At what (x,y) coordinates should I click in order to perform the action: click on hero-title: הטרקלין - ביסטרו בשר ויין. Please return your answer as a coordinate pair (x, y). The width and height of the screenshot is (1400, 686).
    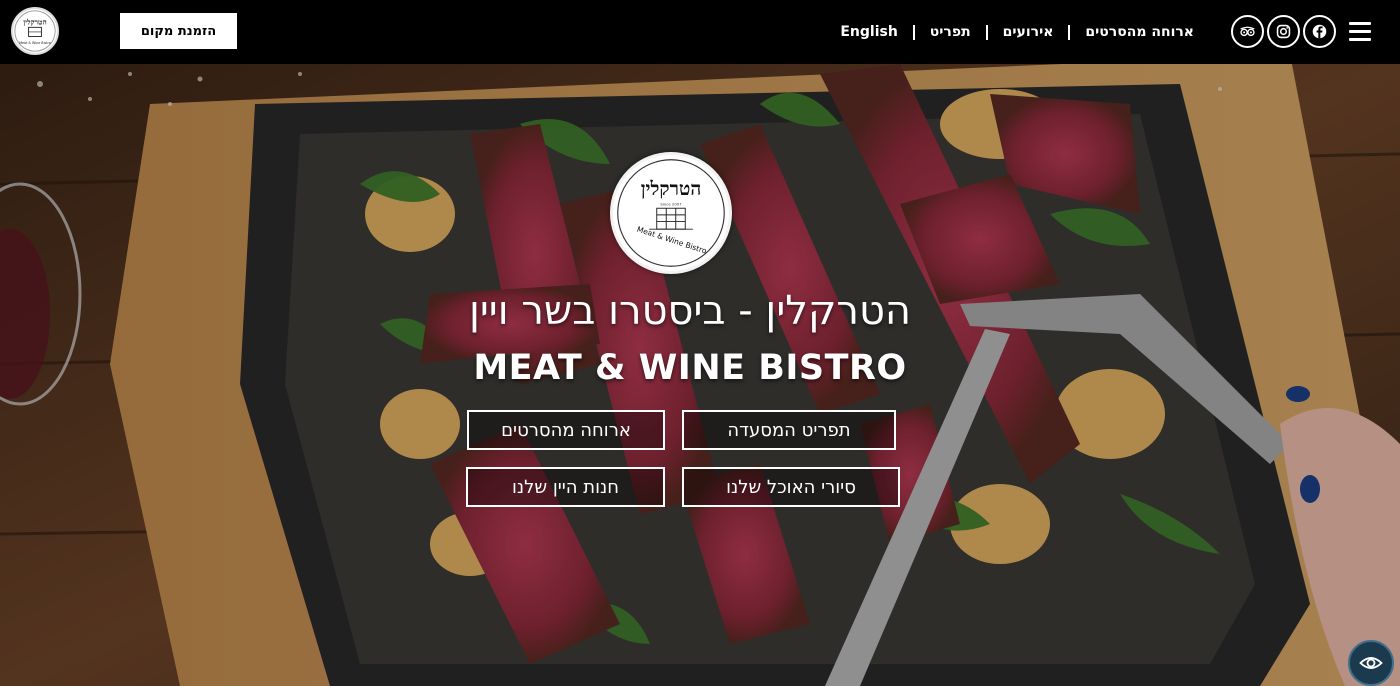
    Looking at the image, I should click on (690, 311).